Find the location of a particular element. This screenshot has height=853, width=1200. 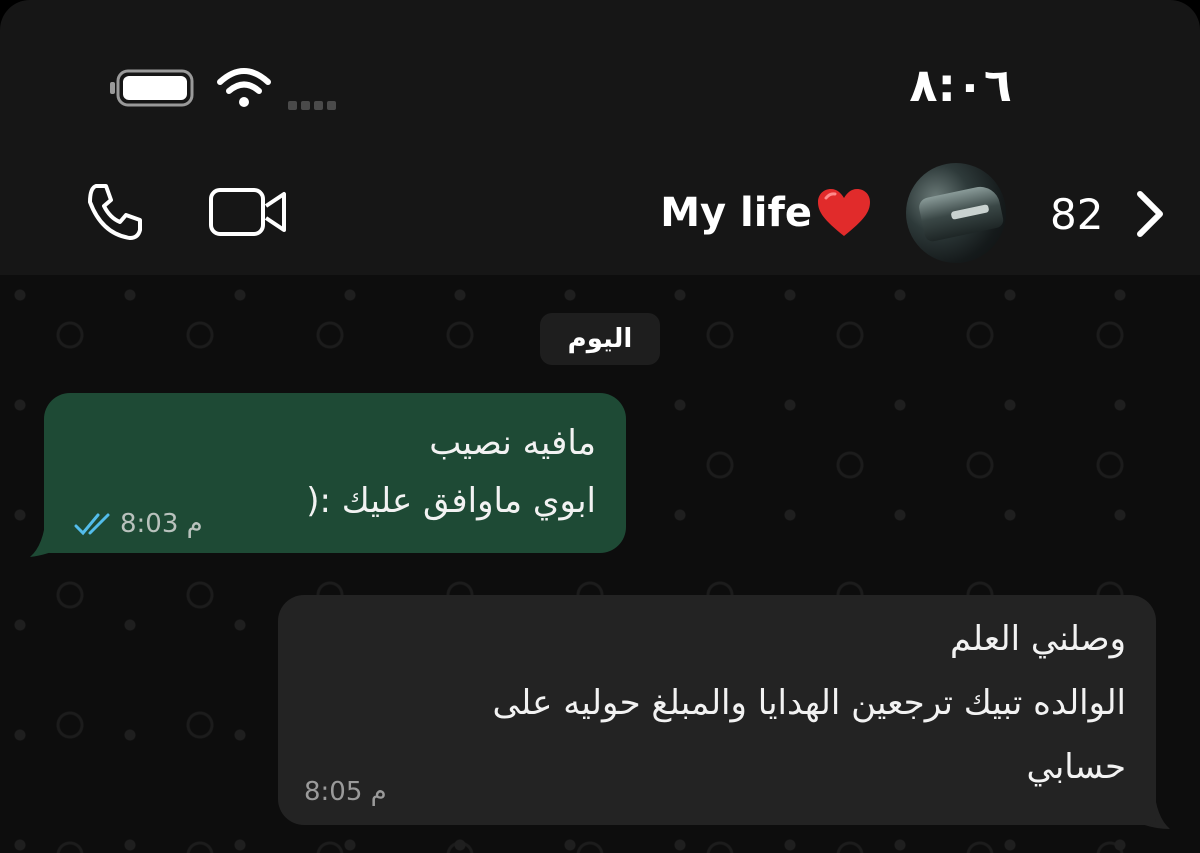

date-separator: اليوم is located at coordinates (600, 339).